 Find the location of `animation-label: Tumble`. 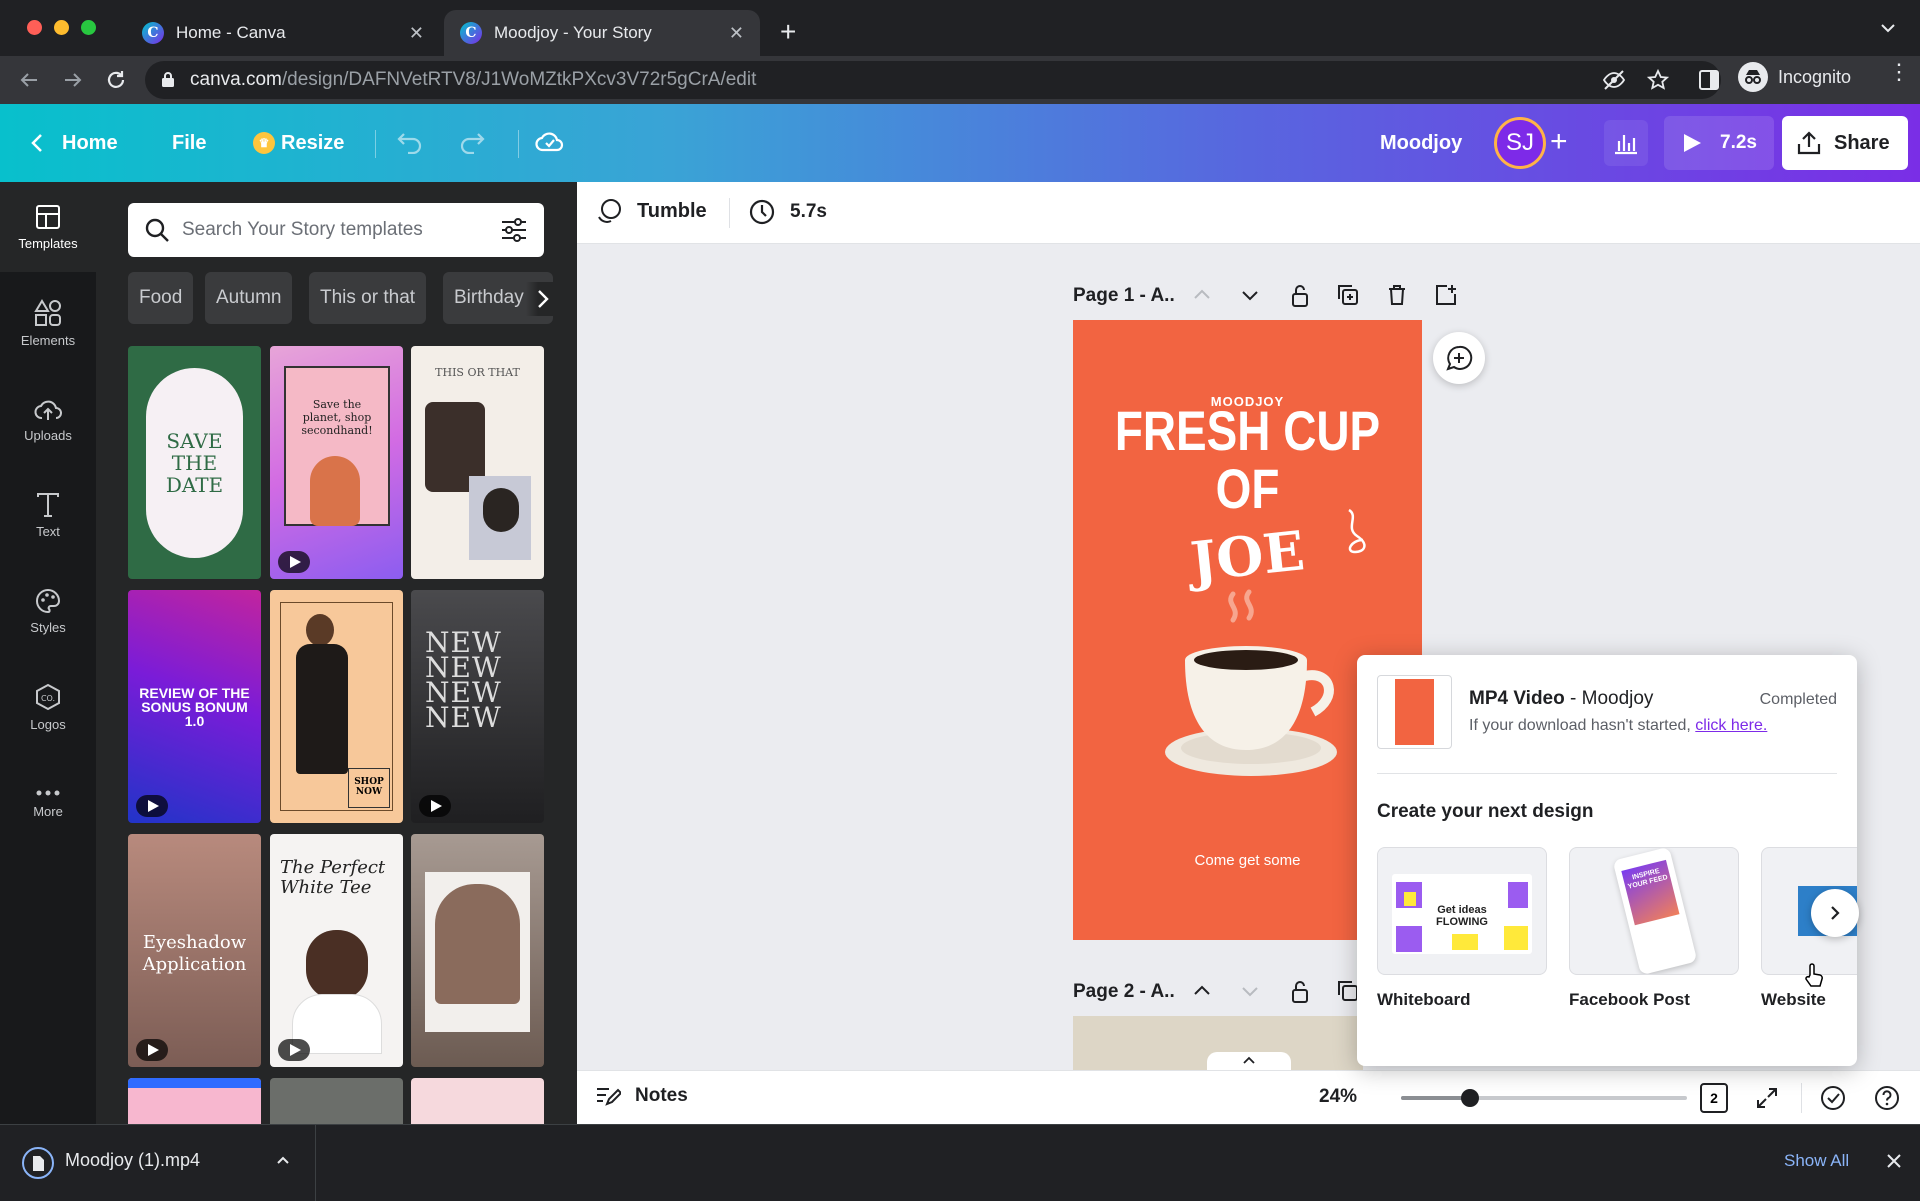

animation-label: Tumble is located at coordinates (672, 210).